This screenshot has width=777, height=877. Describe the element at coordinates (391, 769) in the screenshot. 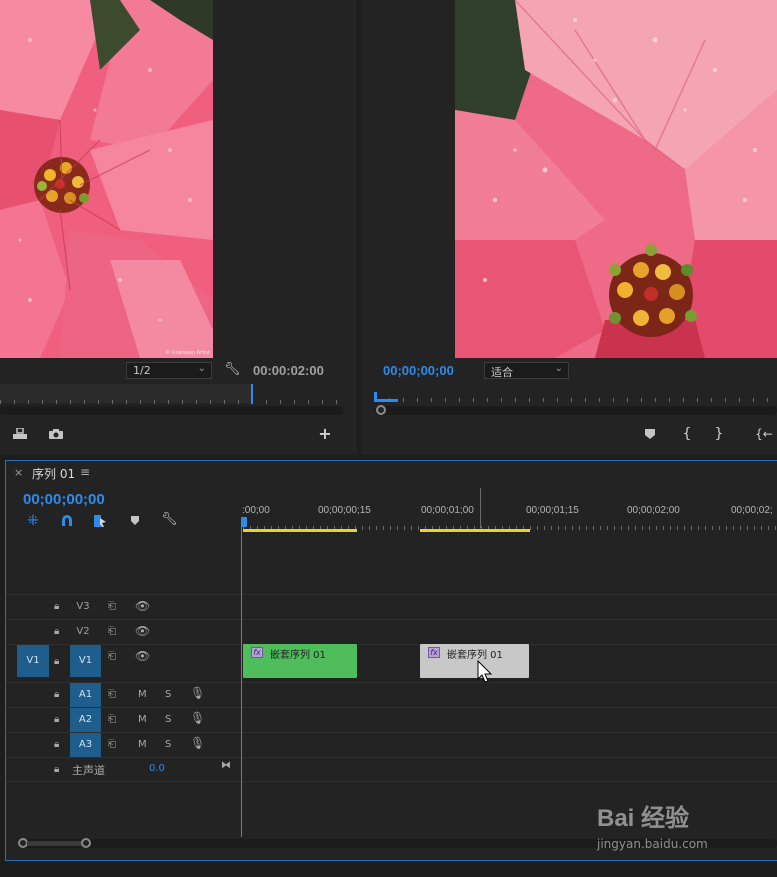

I see `track-row-master` at that location.